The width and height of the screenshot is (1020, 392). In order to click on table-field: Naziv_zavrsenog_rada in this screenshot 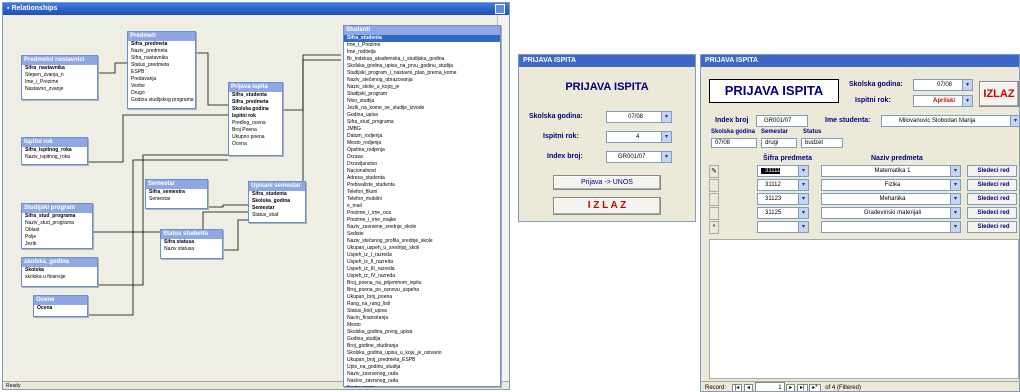, I will do `click(422, 374)`.